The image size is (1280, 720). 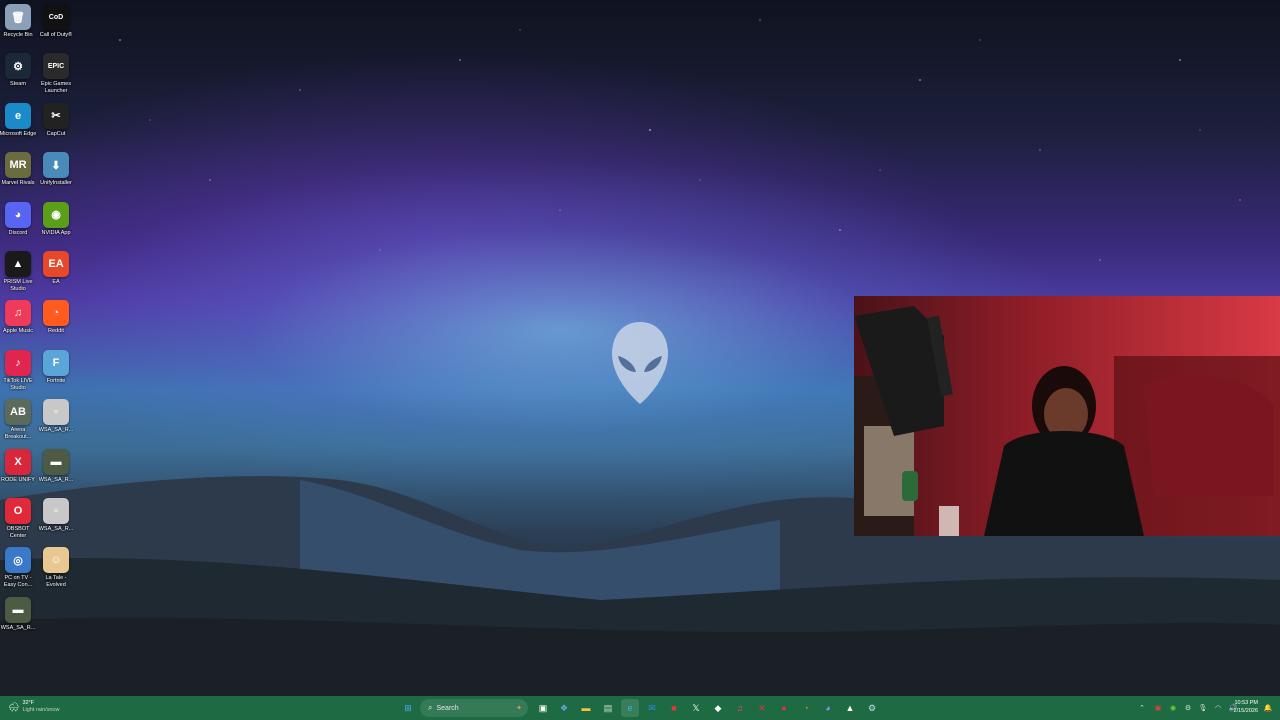 I want to click on desktop-icon-label: Call of Duty®, so click(x=56, y=35).